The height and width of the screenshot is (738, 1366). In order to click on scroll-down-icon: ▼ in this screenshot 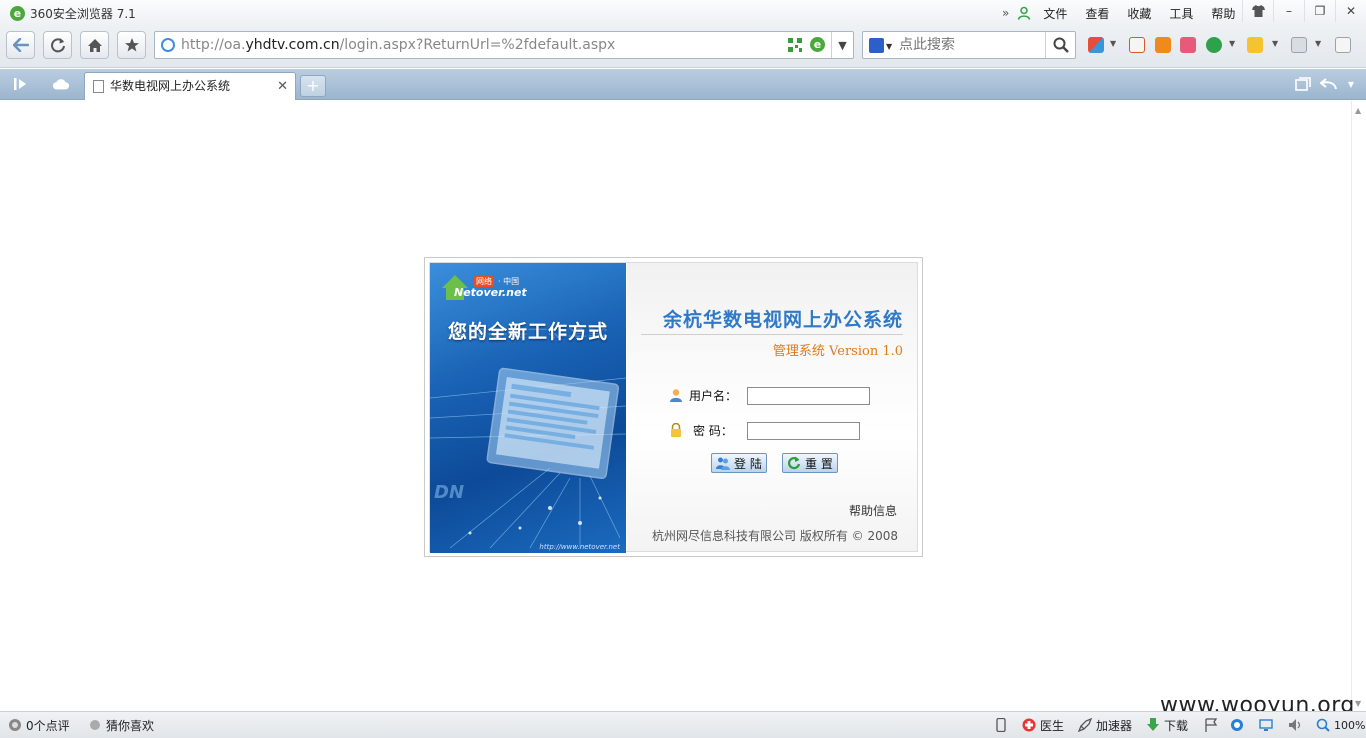, I will do `click(1358, 703)`.